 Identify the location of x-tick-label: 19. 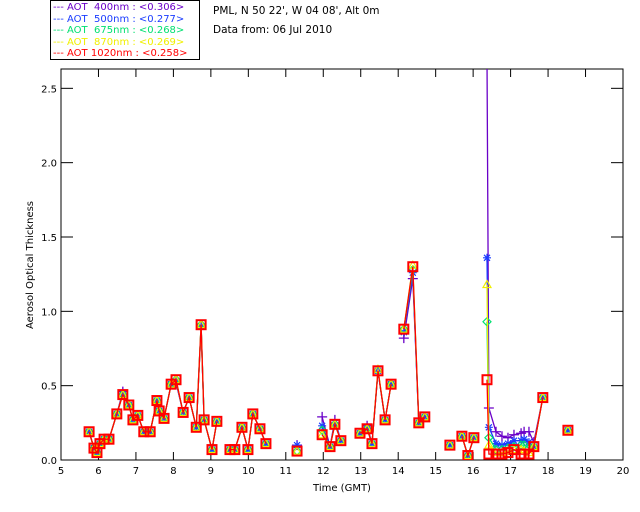
(585, 471).